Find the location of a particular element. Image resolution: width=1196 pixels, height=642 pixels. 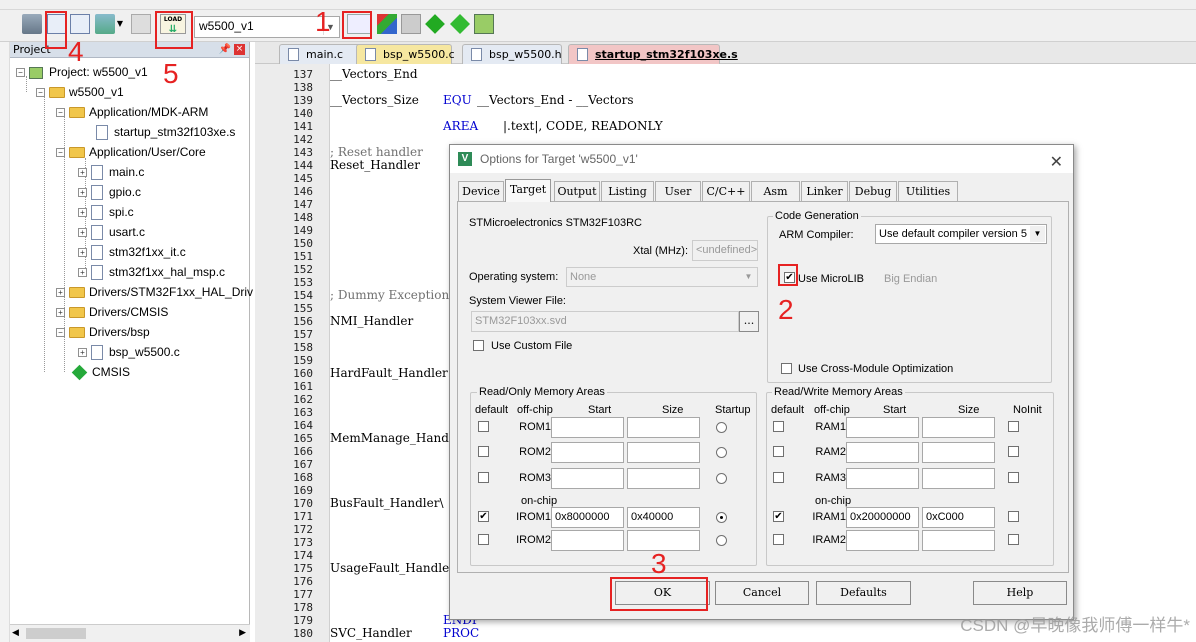

tree-item-file: + main.c is located at coordinates (111, 172).